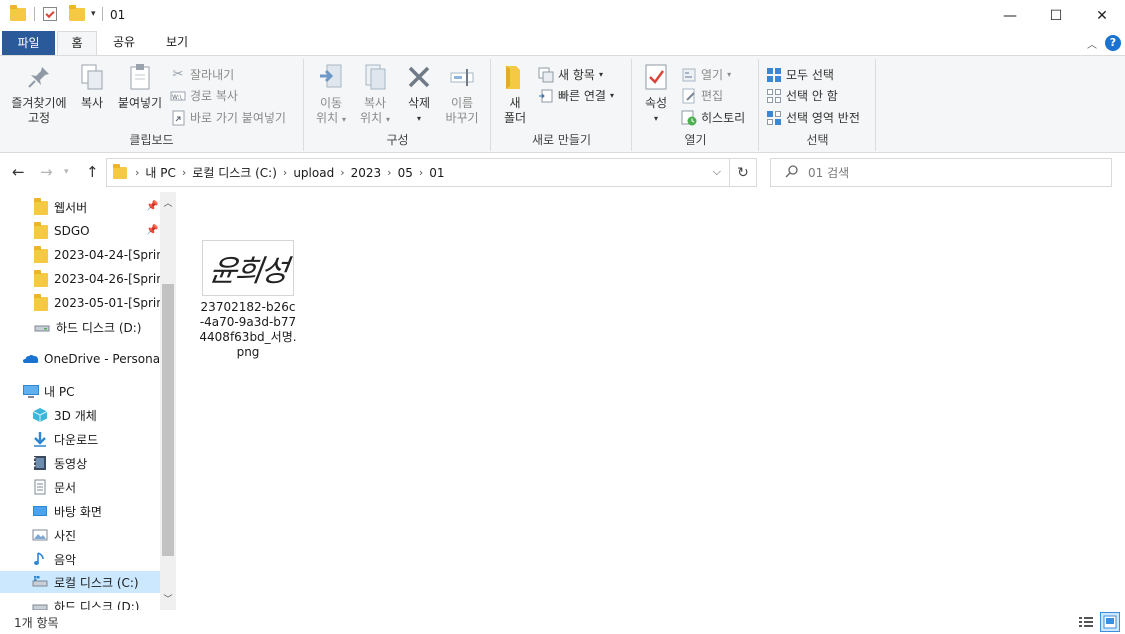 Image resolution: width=1125 pixels, height=634 pixels. I want to click on details-view-button, so click(1086, 622).